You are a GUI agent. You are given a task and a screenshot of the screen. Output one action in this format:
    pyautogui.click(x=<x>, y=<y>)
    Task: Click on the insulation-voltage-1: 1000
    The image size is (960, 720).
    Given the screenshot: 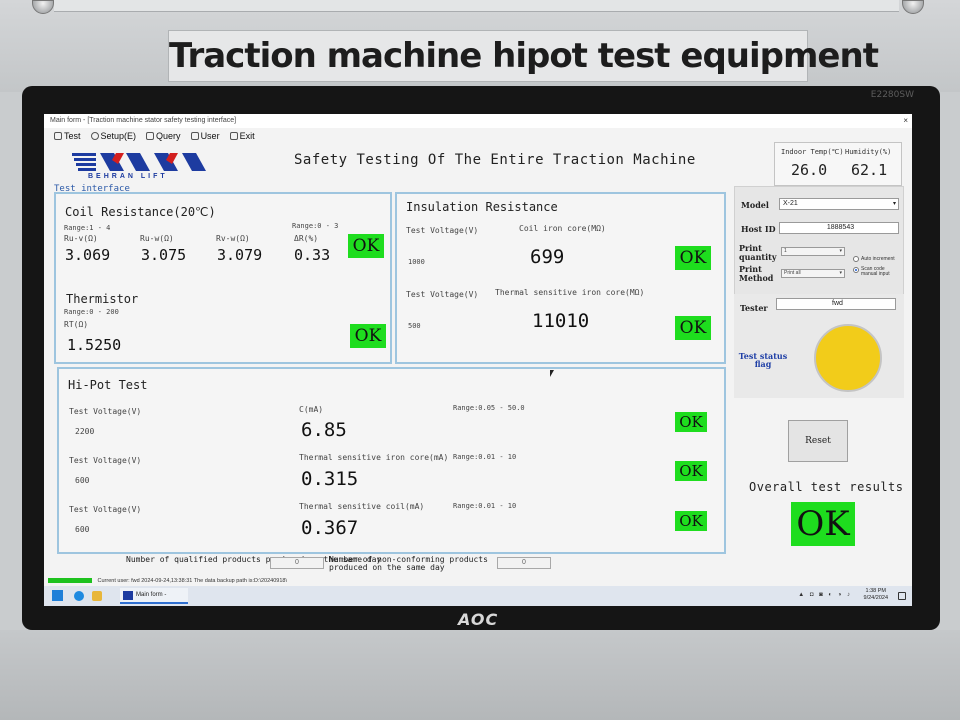 What is the action you would take?
    pyautogui.click(x=416, y=262)
    